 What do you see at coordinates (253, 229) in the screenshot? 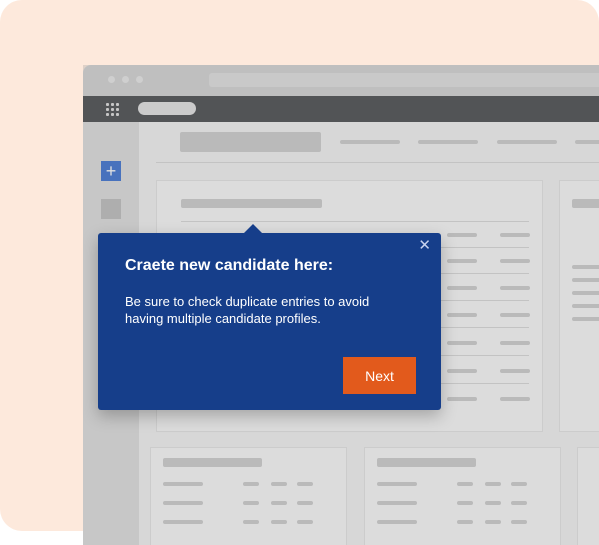
I see `popover-arrow` at bounding box center [253, 229].